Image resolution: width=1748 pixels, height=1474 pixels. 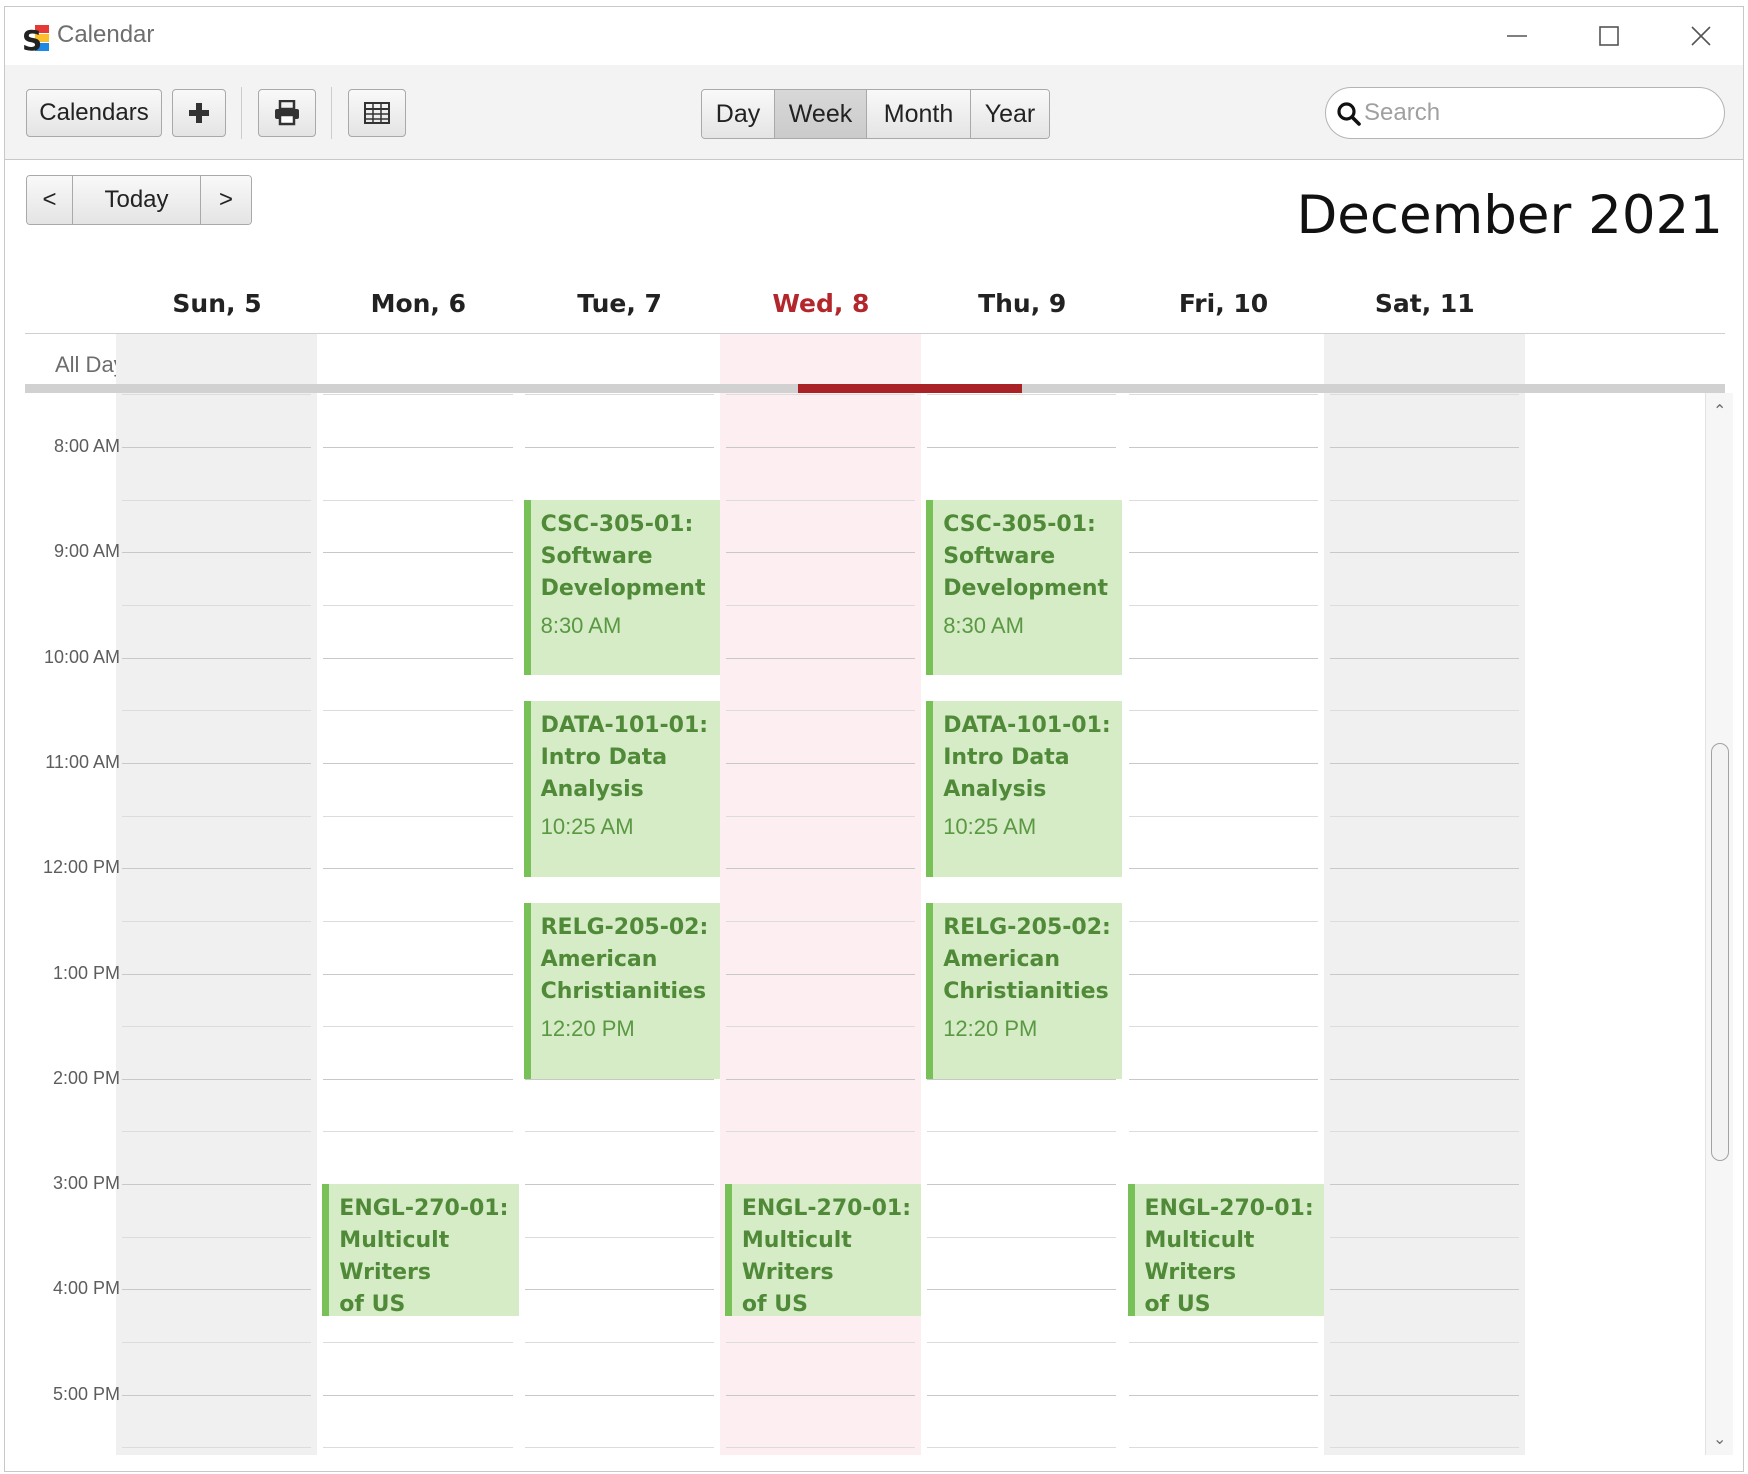 I want to click on table-view-button, so click(x=377, y=113).